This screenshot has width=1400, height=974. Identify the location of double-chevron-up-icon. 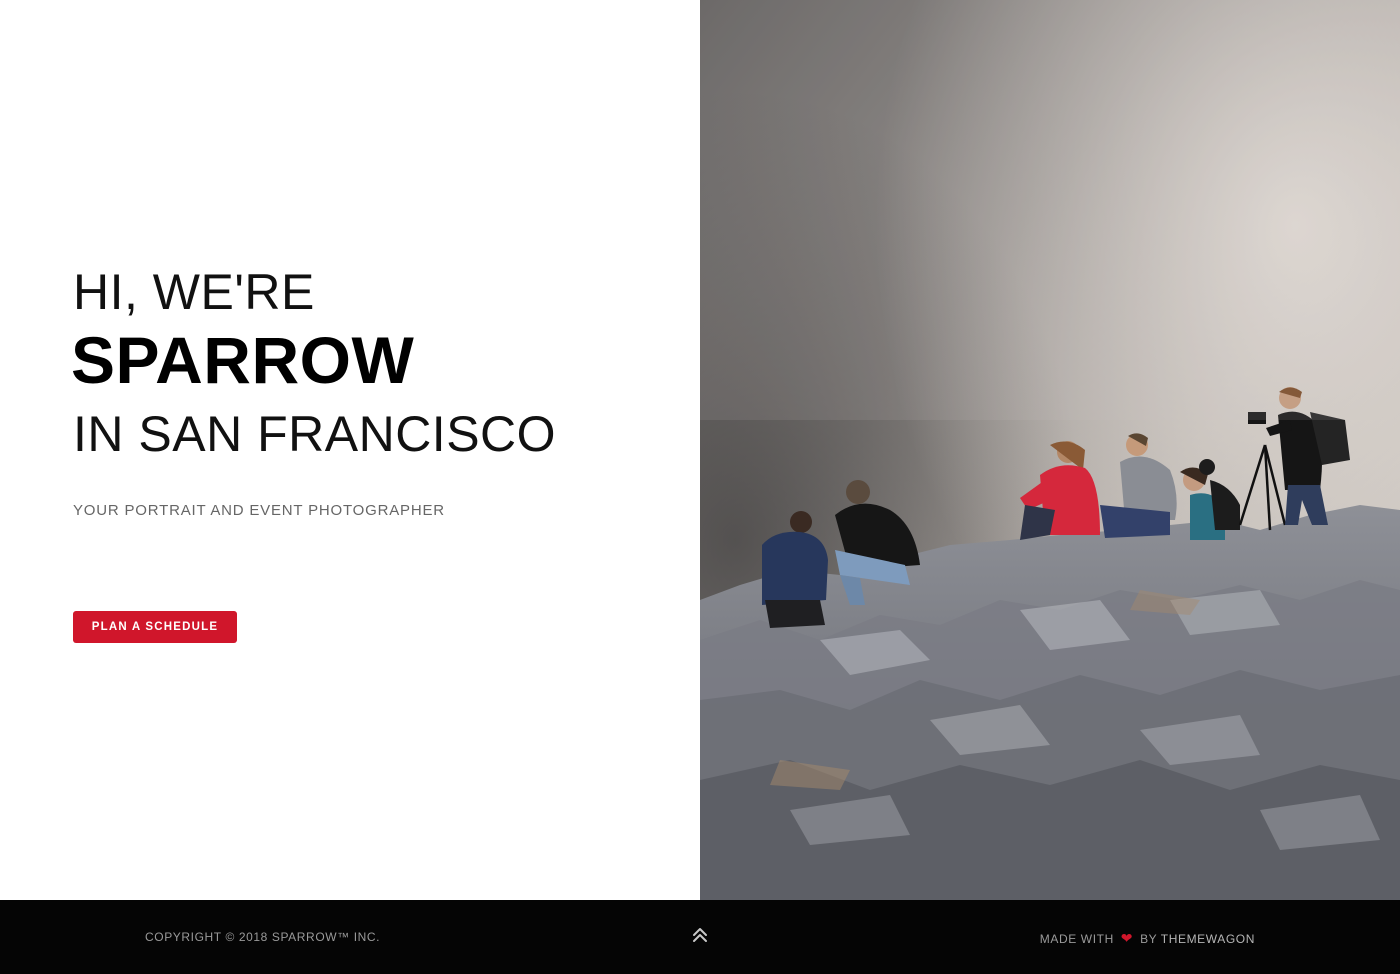
(700, 935).